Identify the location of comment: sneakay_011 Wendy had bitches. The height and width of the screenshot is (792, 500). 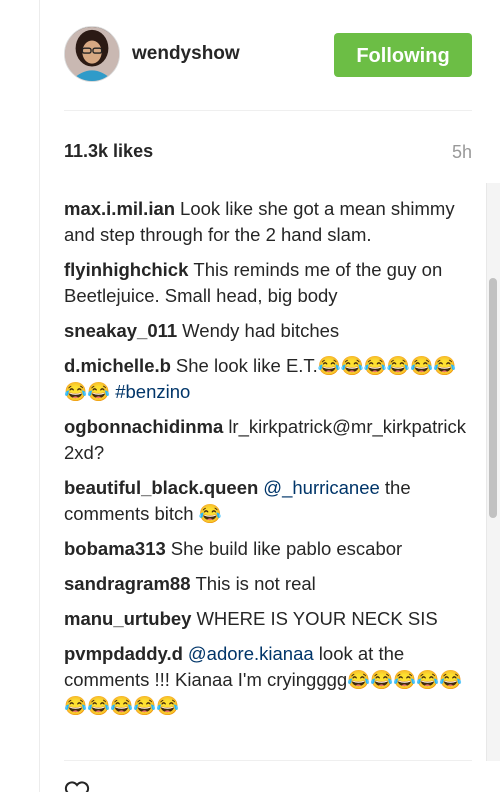
(269, 331).